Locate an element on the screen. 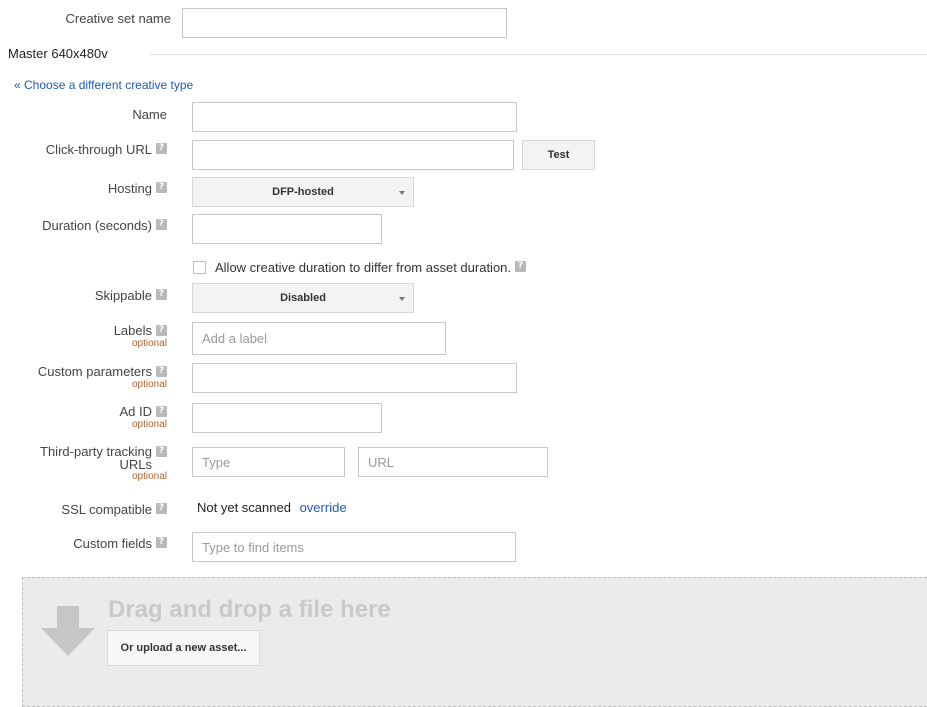  section-divider is located at coordinates (538, 54).